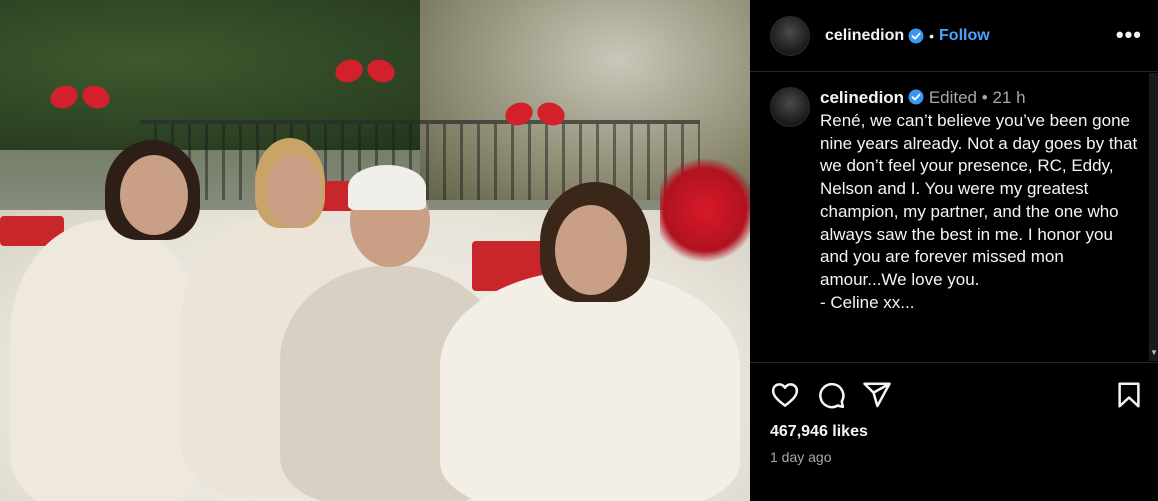 Image resolution: width=1158 pixels, height=501 pixels. What do you see at coordinates (705, 210) in the screenshot?
I see `photo-poinsettia` at bounding box center [705, 210].